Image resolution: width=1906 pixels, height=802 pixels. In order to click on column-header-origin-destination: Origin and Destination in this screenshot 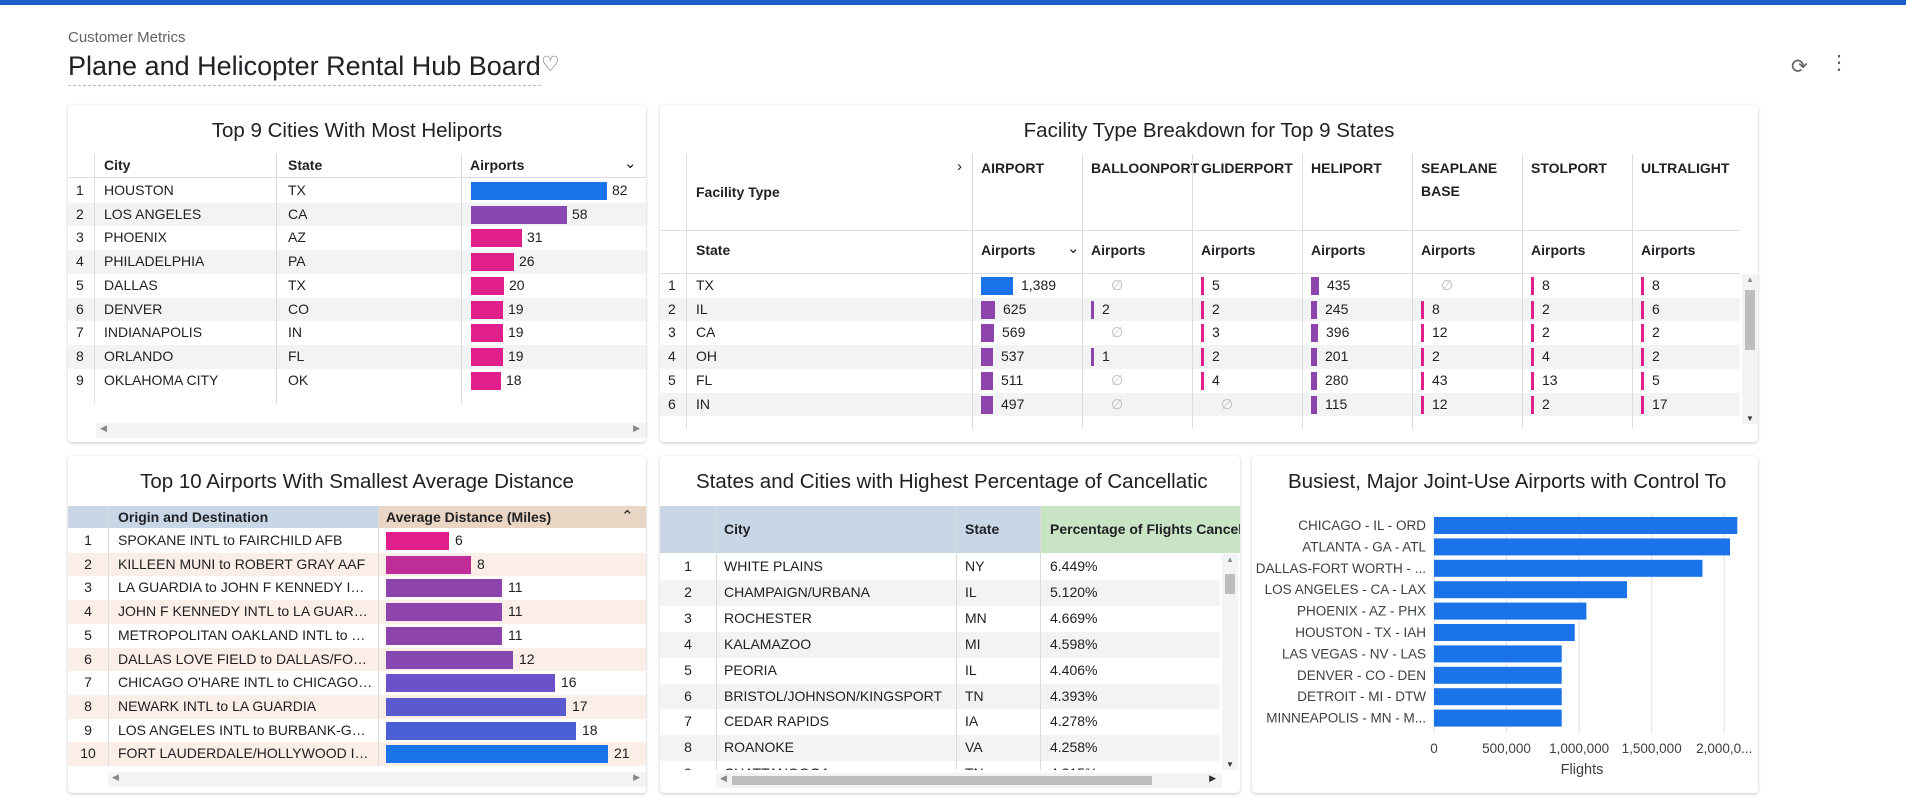, I will do `click(193, 517)`.